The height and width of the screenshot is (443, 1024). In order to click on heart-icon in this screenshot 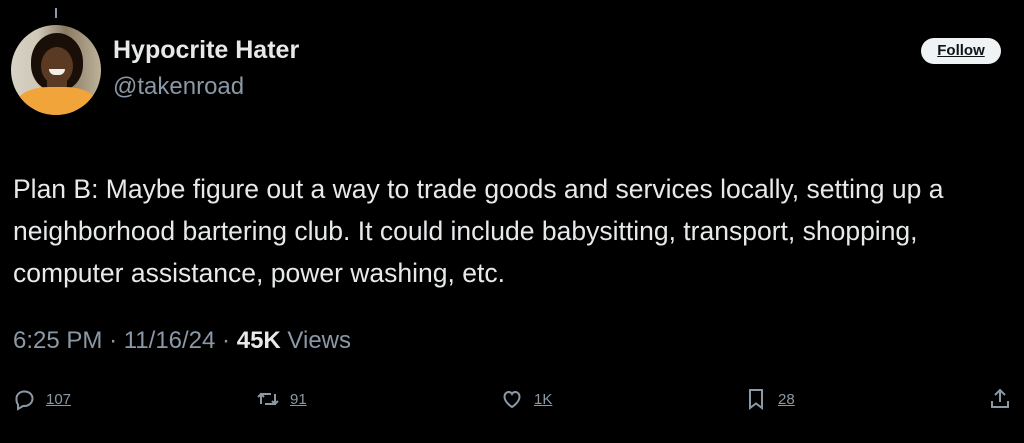, I will do `click(512, 399)`.